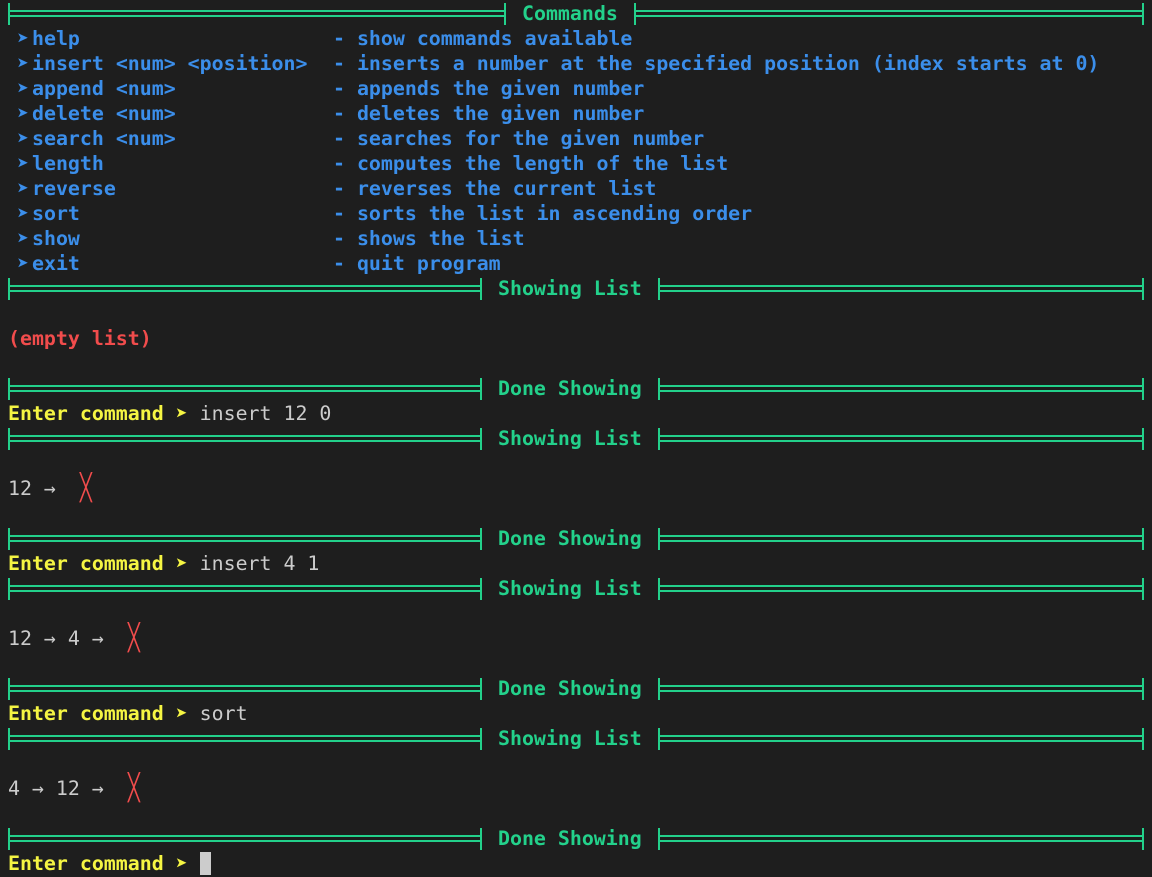 The image size is (1152, 877). What do you see at coordinates (570, 13) in the screenshot?
I see `commands-title: Commands` at bounding box center [570, 13].